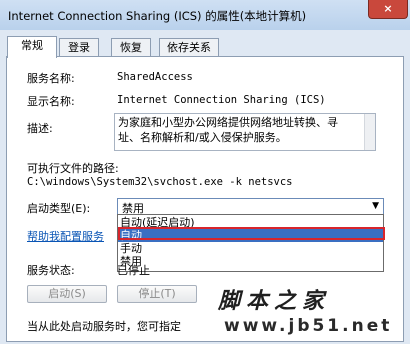 Image resolution: width=410 pixels, height=344 pixels. What do you see at coordinates (133, 270) in the screenshot?
I see `service-status-value: 已停止` at bounding box center [133, 270].